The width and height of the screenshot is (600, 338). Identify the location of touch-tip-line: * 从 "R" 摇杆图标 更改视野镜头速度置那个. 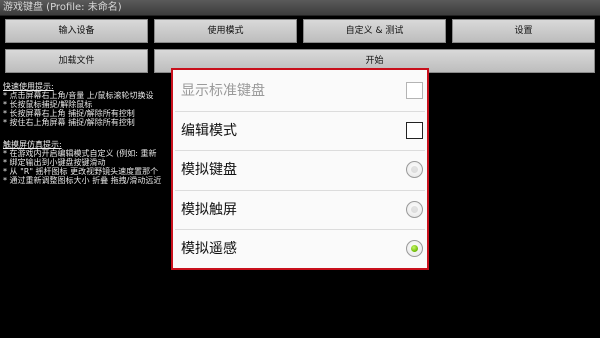
(81, 171).